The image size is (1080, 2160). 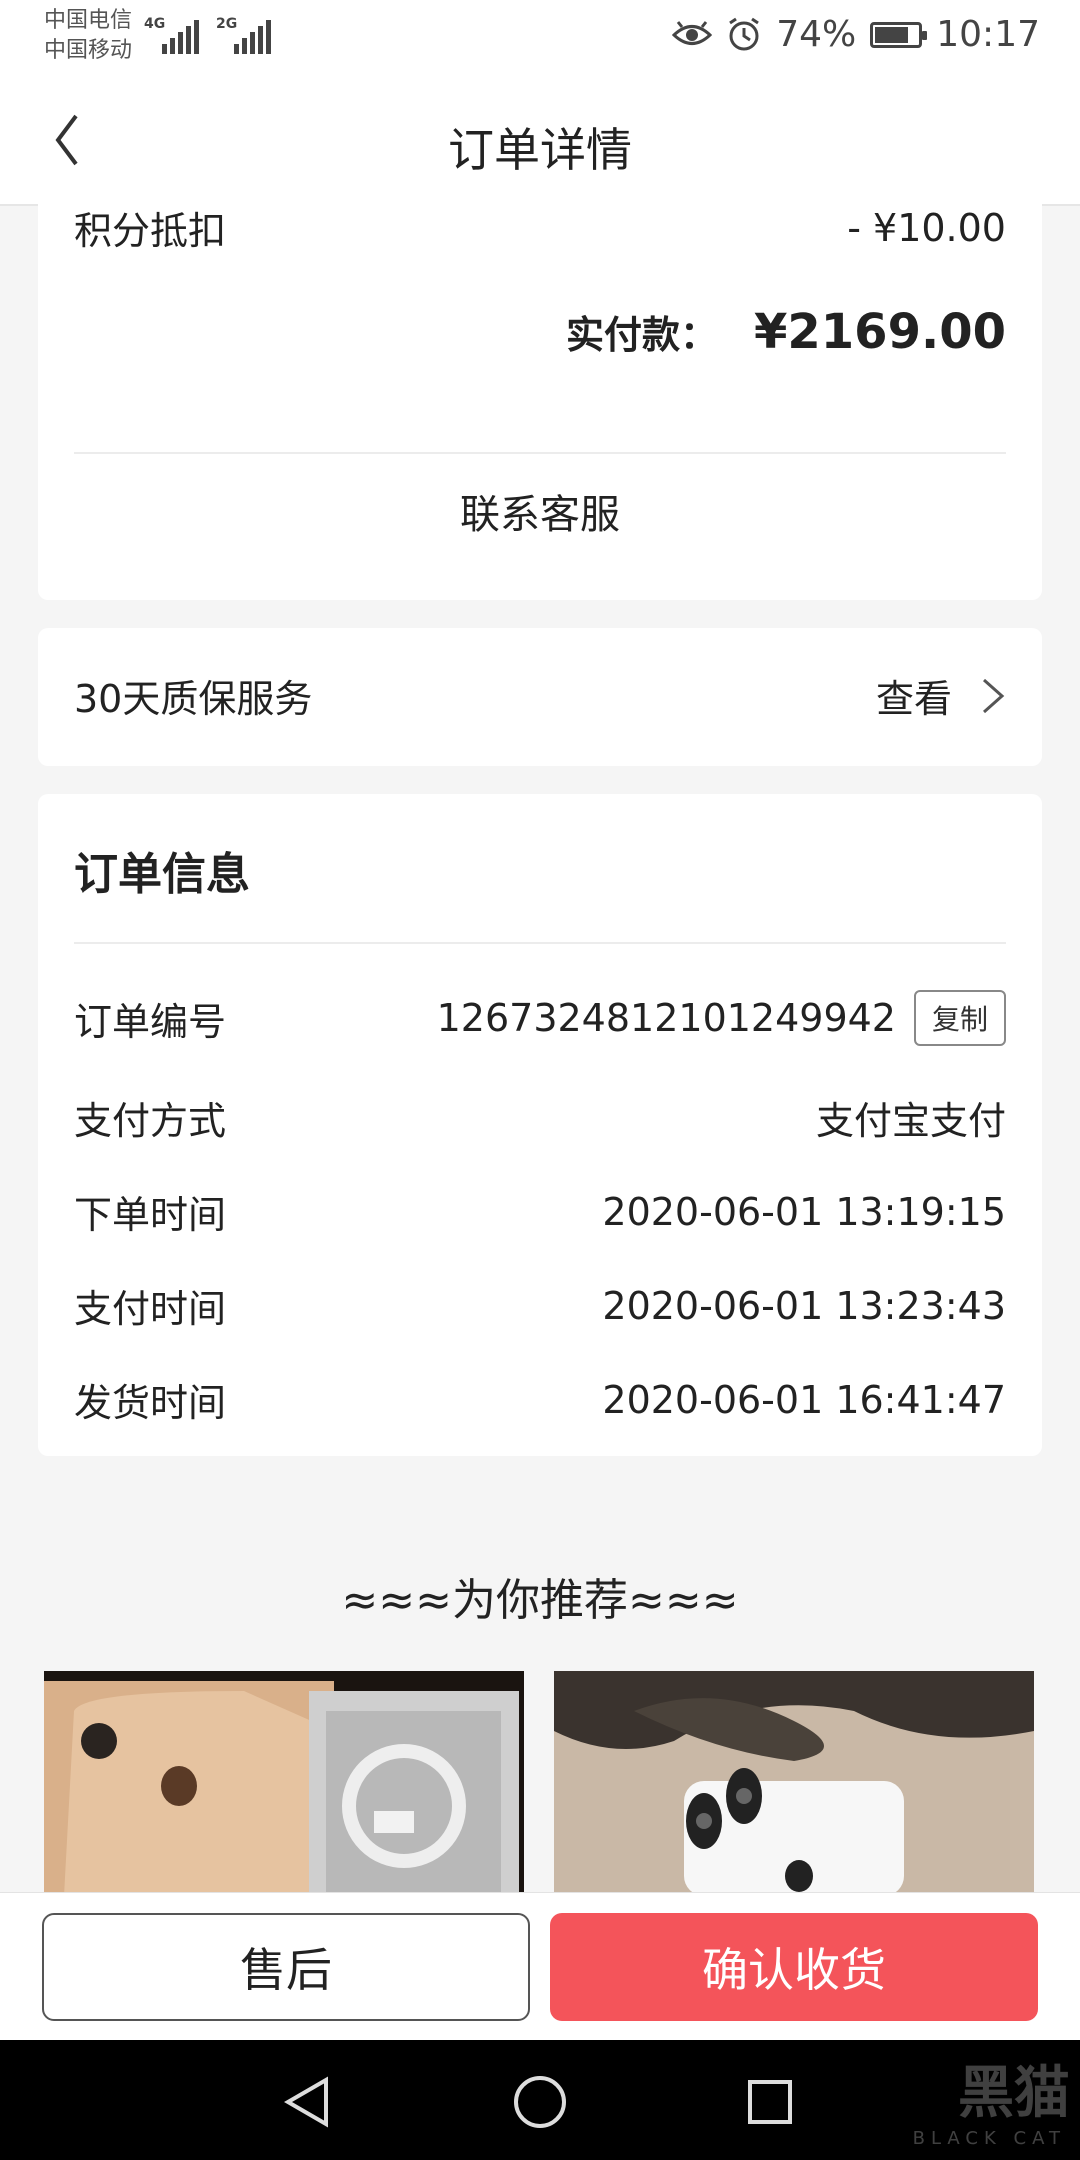 What do you see at coordinates (910, 1121) in the screenshot?
I see `row-value: 支付宝支付` at bounding box center [910, 1121].